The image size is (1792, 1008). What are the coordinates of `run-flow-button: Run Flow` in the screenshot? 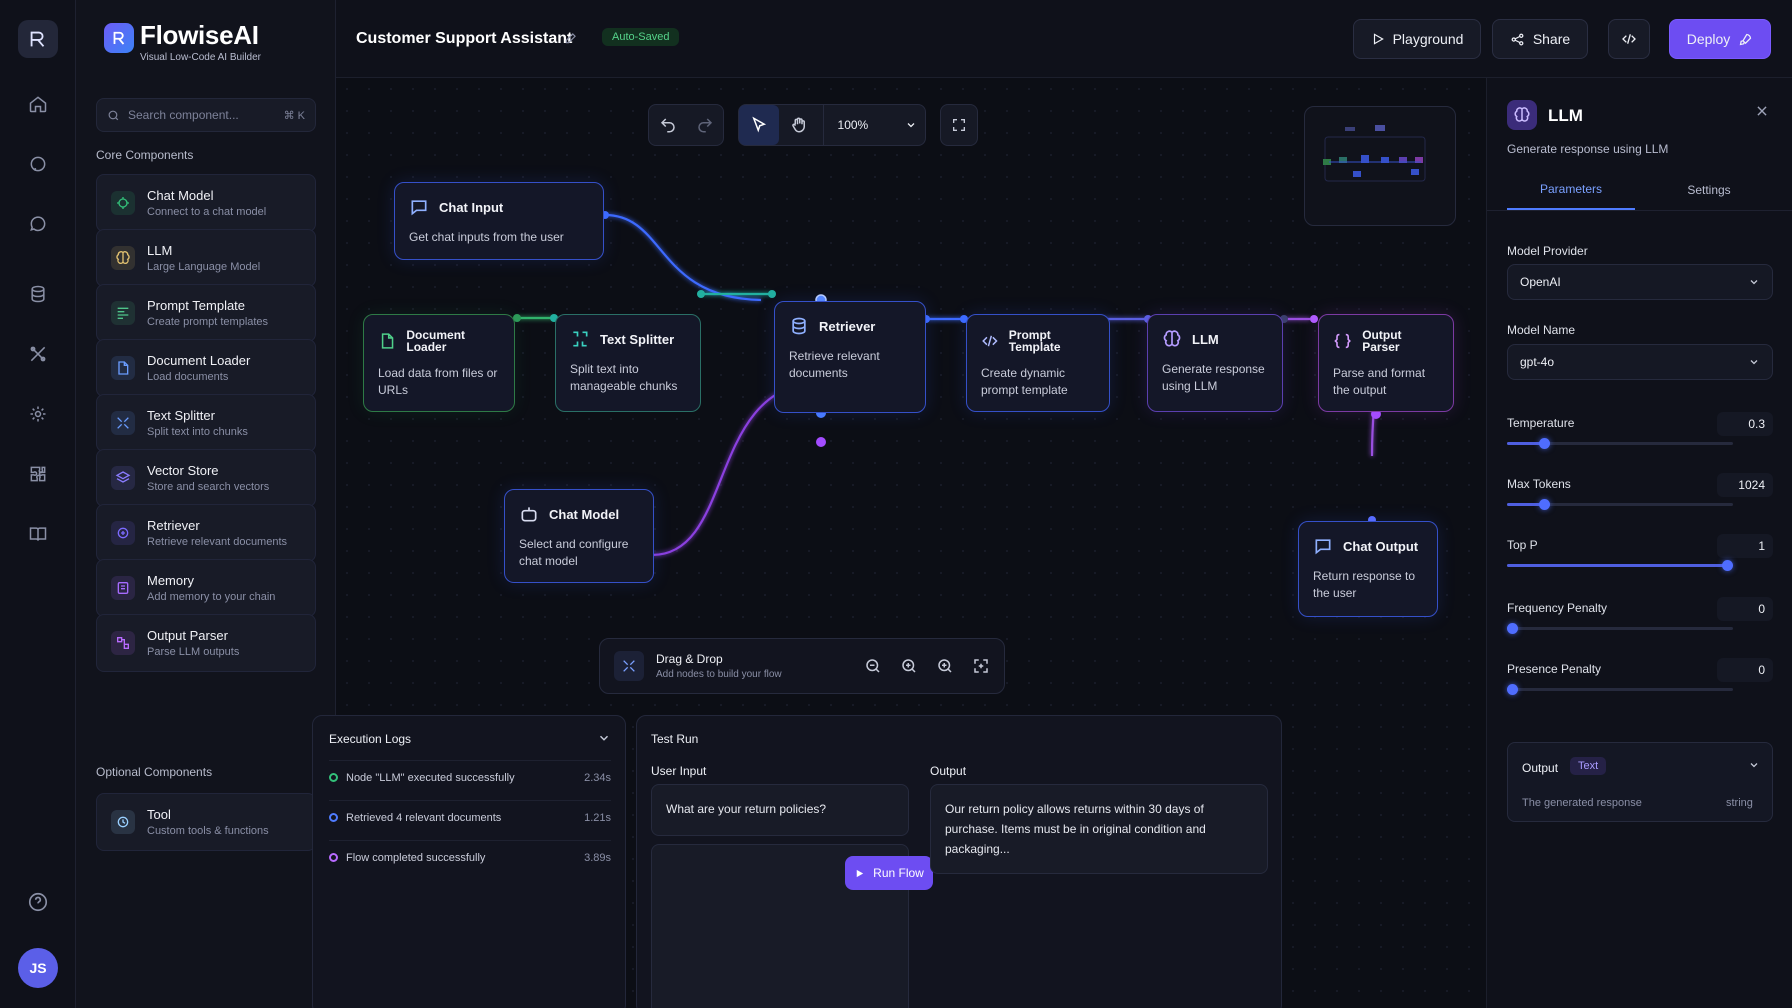 It's located at (889, 873).